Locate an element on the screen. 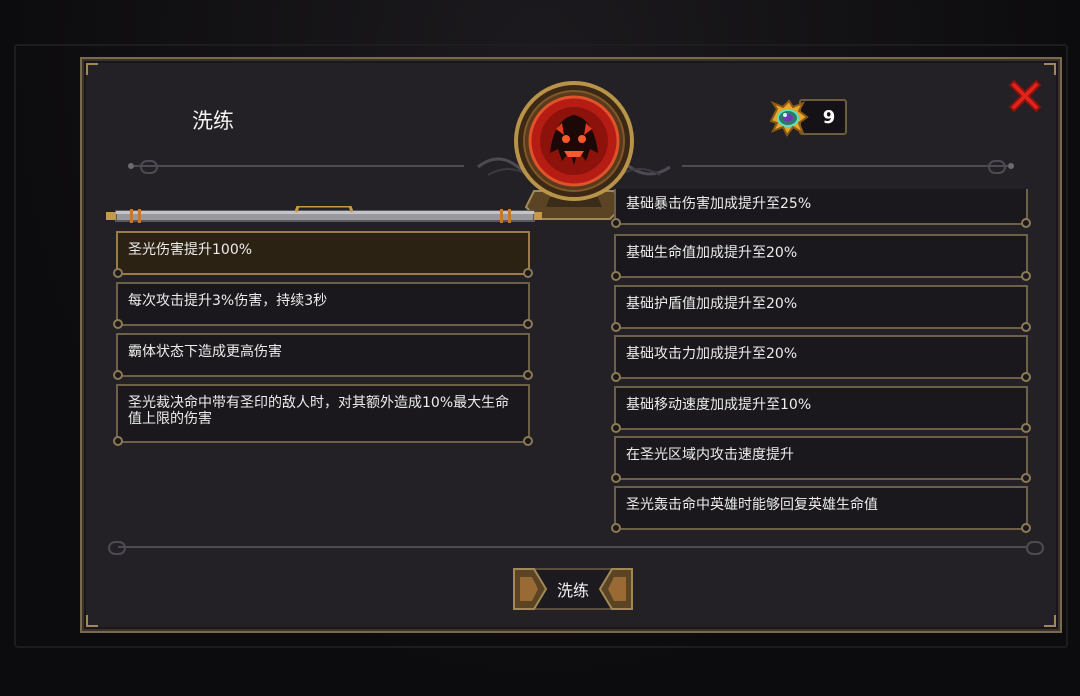  bottom-divider is located at coordinates (572, 547).